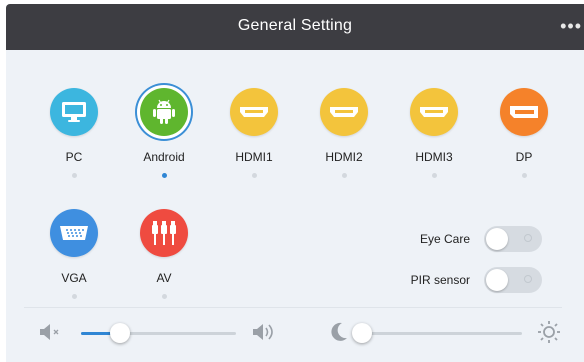  I want to click on volume-slider, so click(158, 333).